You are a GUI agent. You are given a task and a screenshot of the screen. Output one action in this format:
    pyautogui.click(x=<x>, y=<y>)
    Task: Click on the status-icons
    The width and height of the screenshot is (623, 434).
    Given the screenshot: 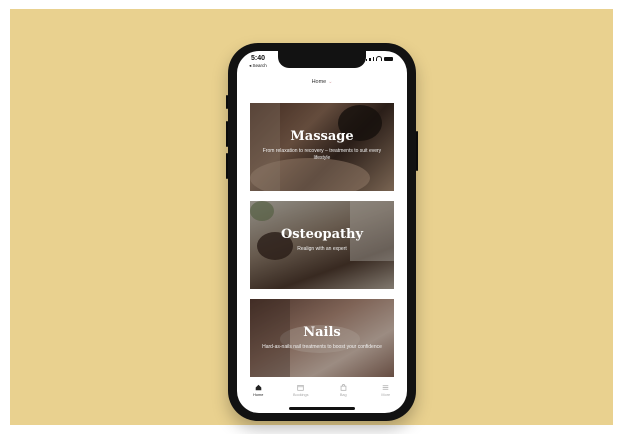 What is the action you would take?
    pyautogui.click(x=379, y=58)
    